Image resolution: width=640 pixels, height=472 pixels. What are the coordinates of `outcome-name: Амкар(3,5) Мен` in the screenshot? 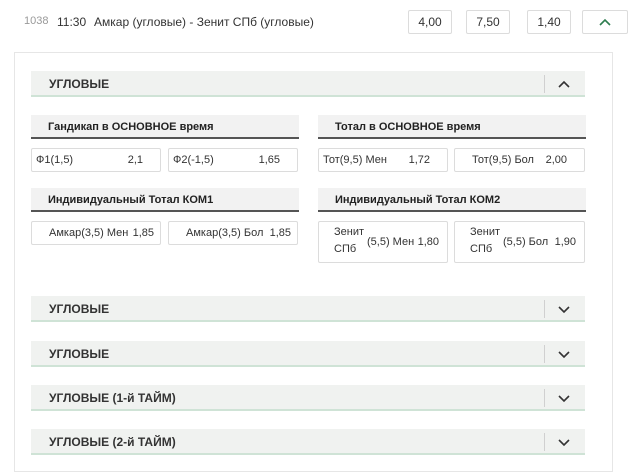 It's located at (89, 233).